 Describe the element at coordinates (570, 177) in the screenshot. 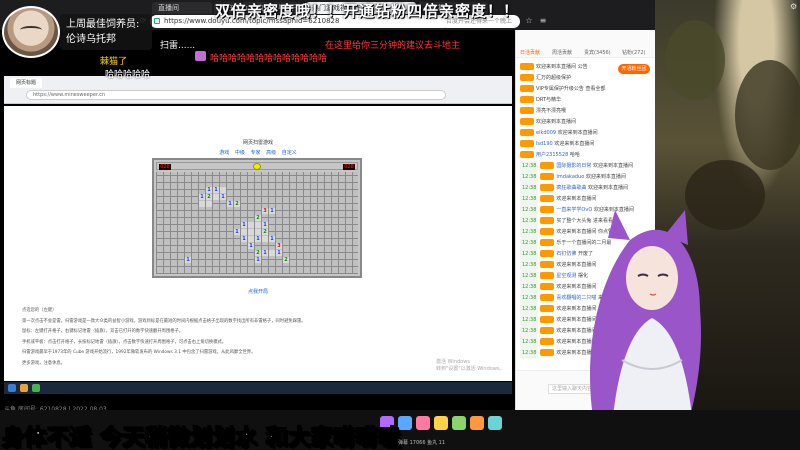

I see `chat-username: Imdakaduo` at that location.